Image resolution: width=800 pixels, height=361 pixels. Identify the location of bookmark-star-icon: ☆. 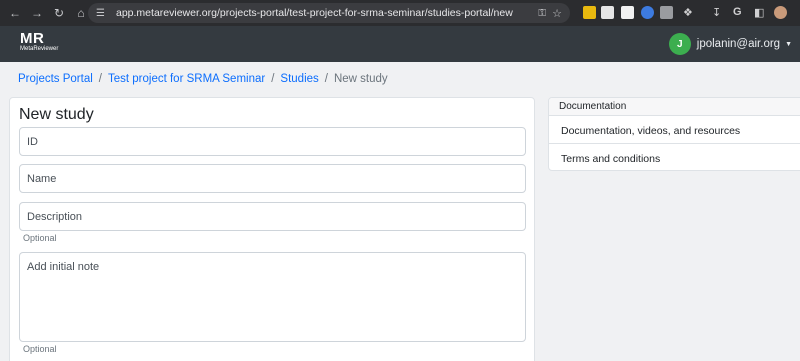
(557, 13).